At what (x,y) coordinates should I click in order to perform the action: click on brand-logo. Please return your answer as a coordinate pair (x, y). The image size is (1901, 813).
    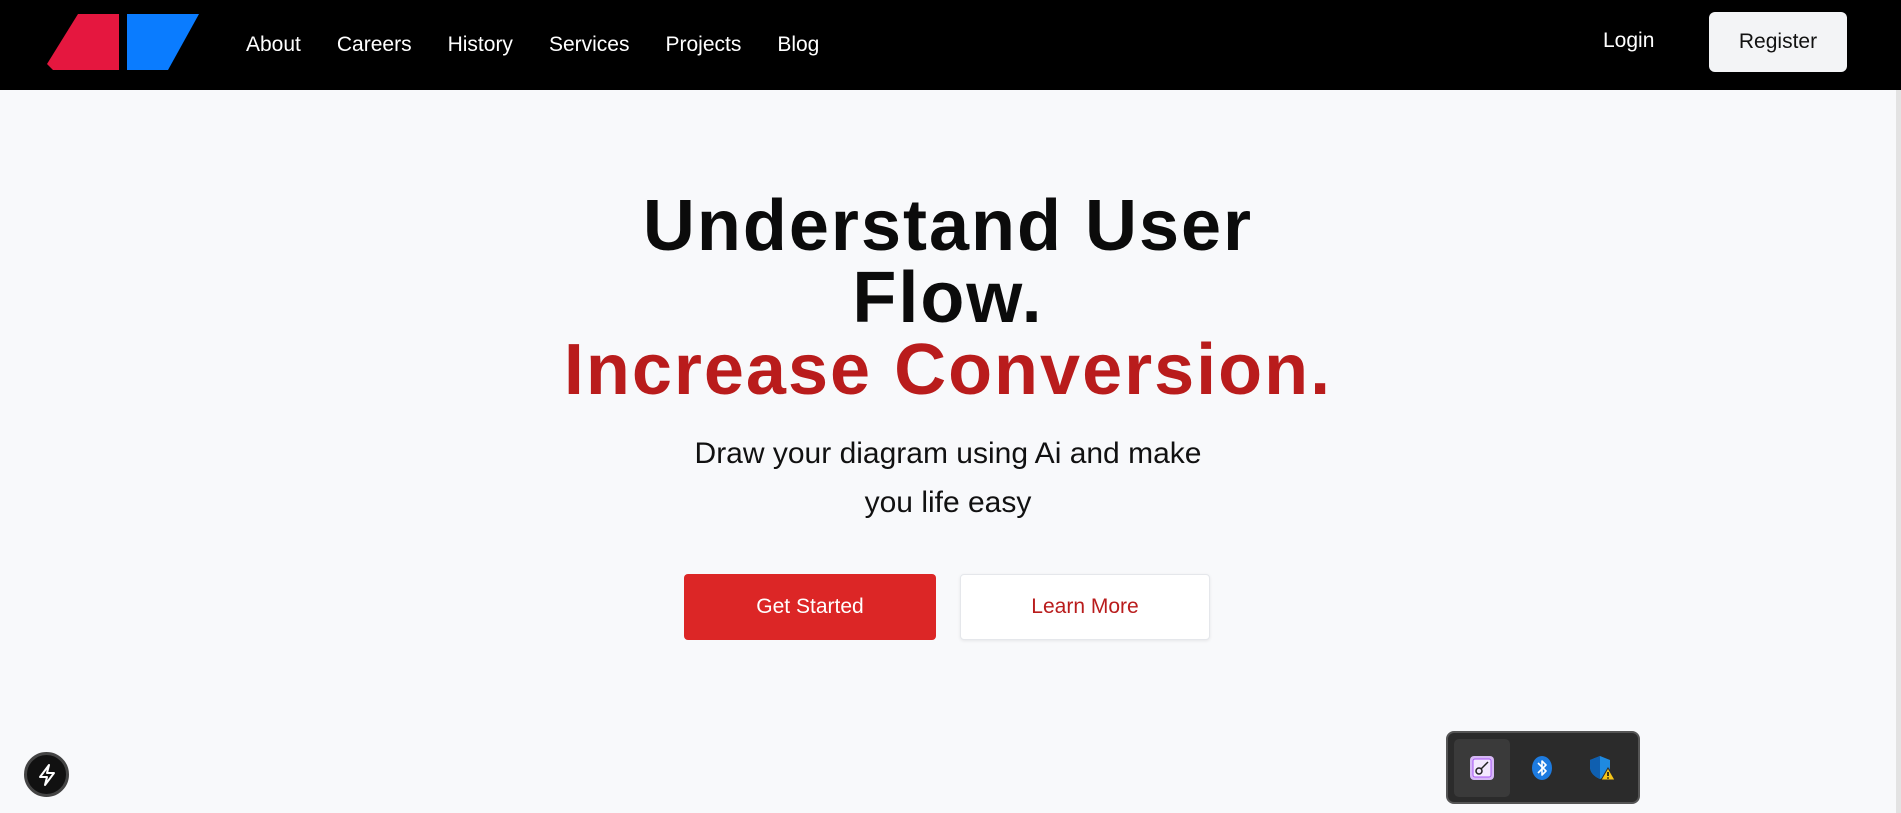
    Looking at the image, I should click on (123, 42).